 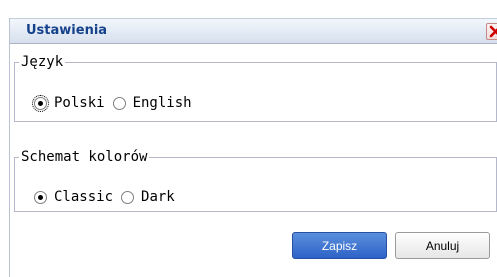 I want to click on dialog-left-border, so click(x=9, y=147).